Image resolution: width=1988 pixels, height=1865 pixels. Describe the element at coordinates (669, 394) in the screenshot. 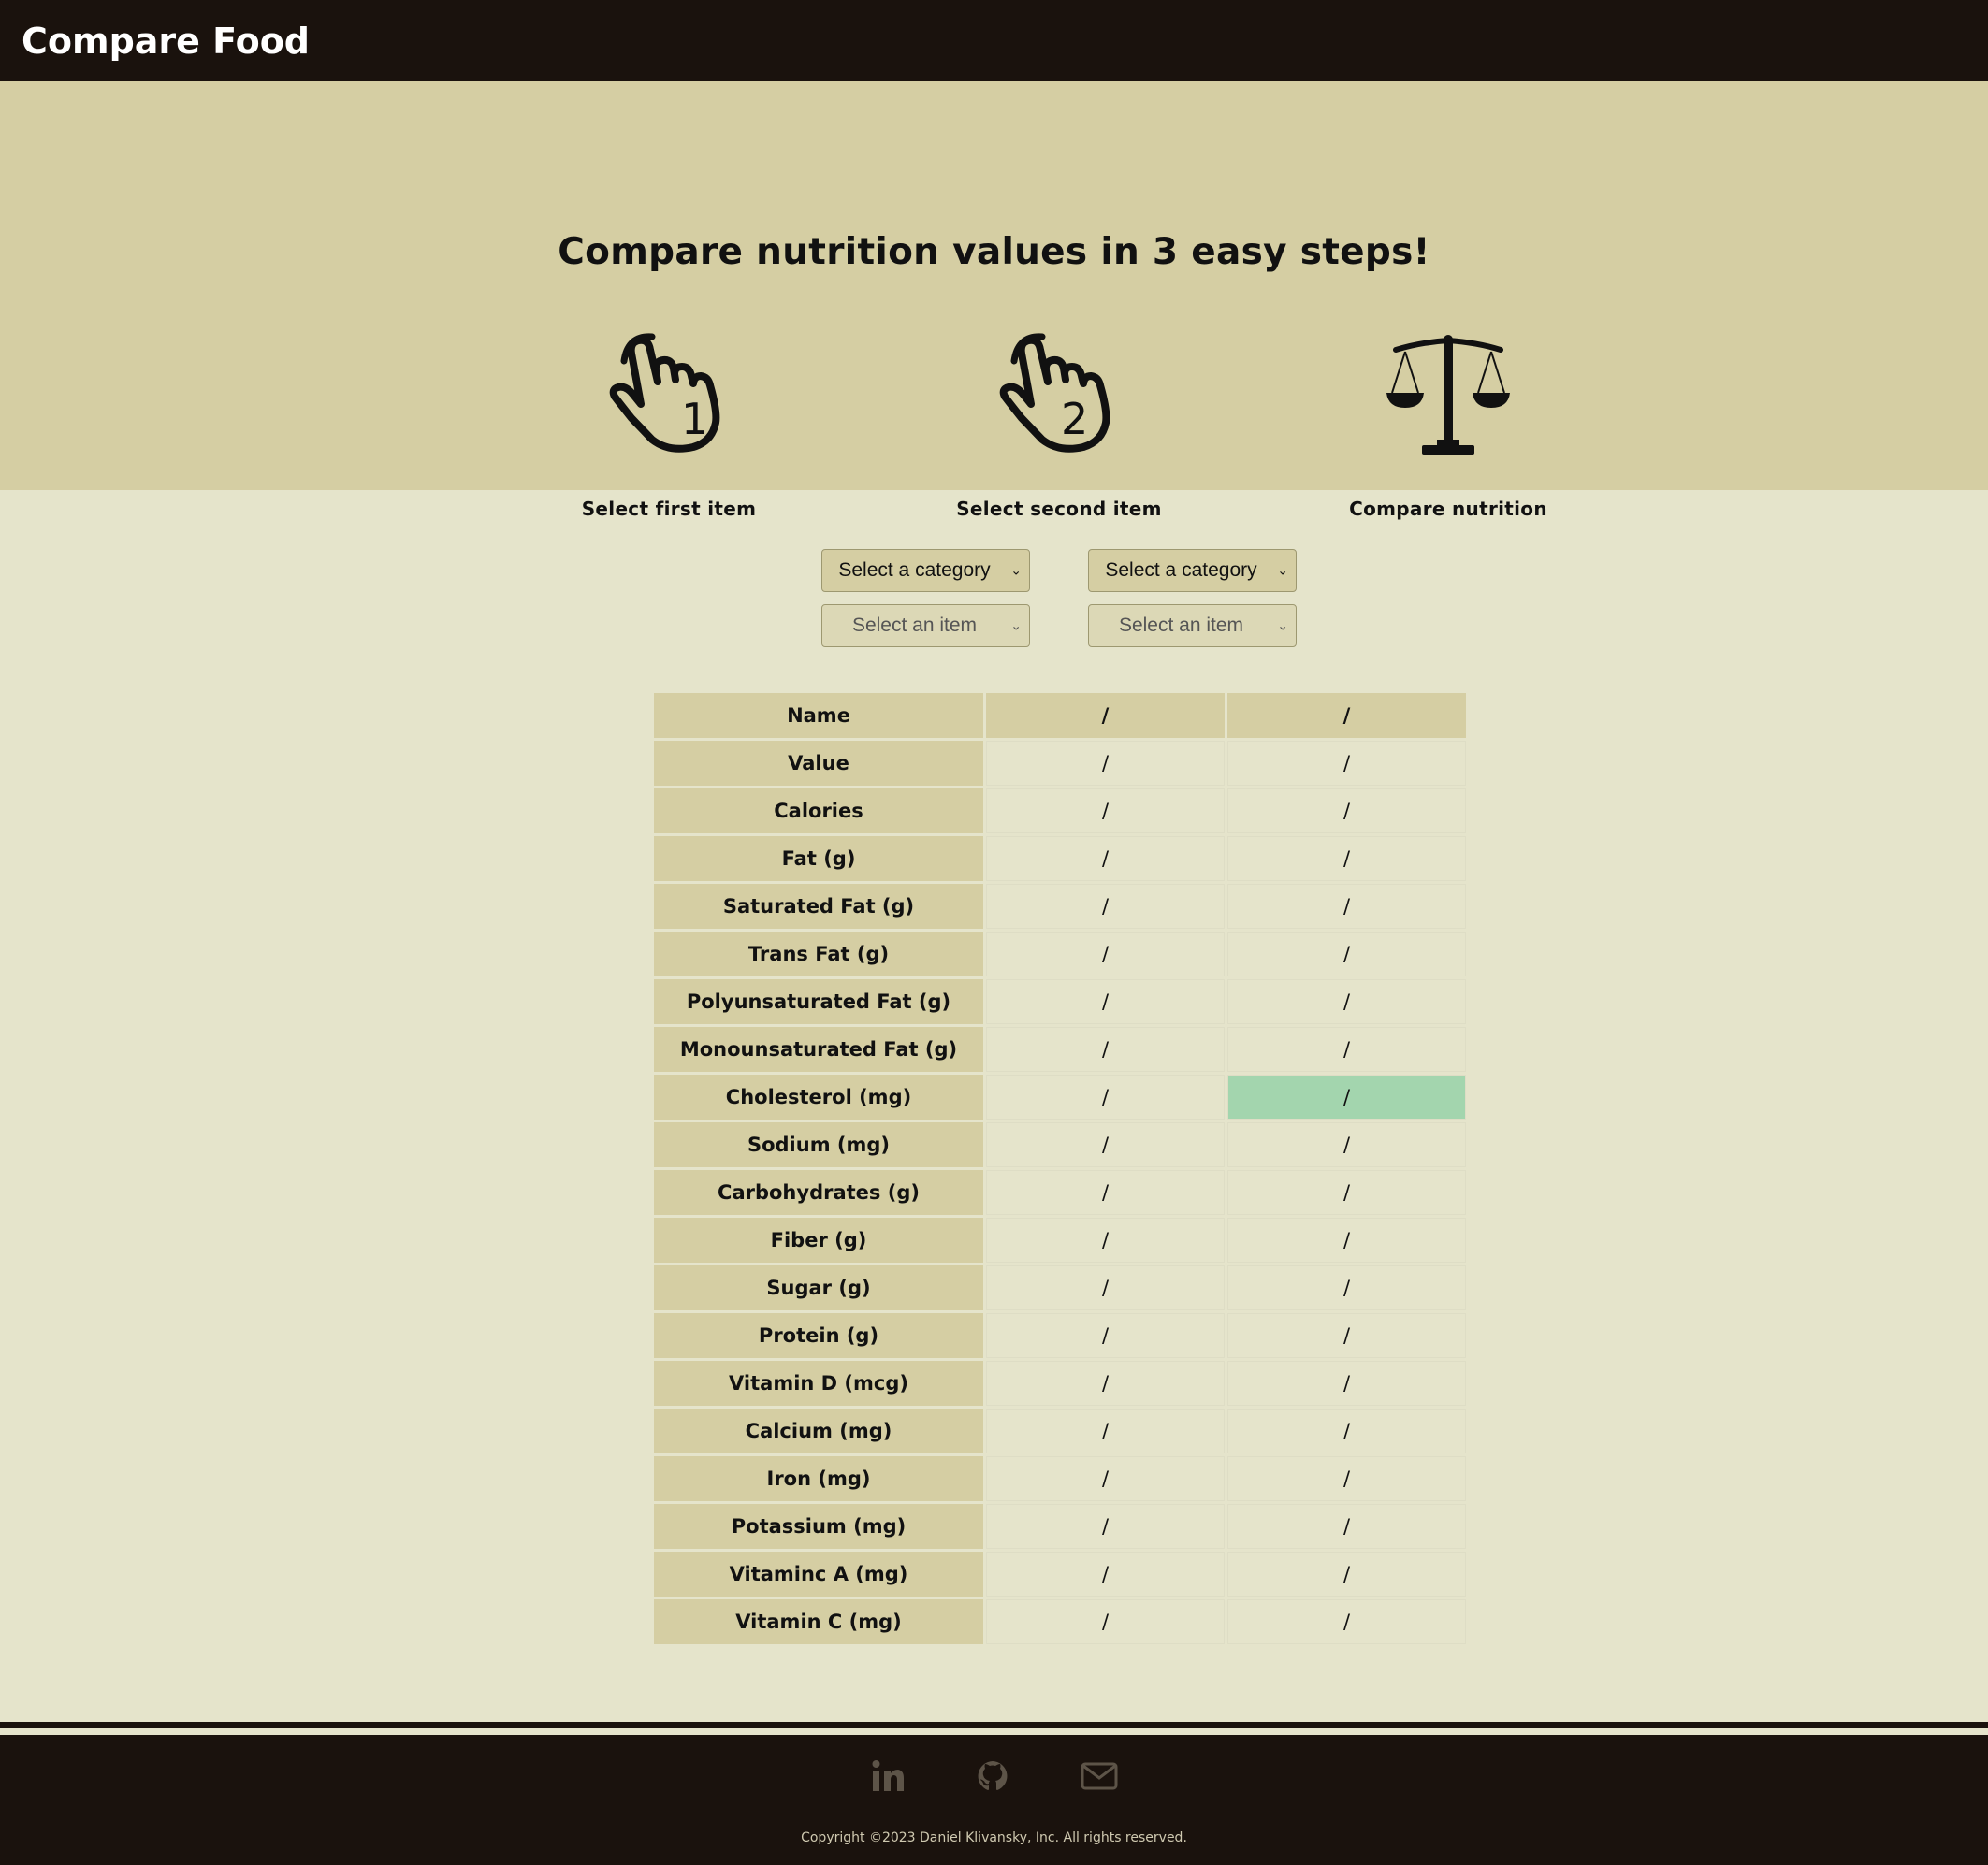

I see `hand-pointer-1-icon: 1` at that location.